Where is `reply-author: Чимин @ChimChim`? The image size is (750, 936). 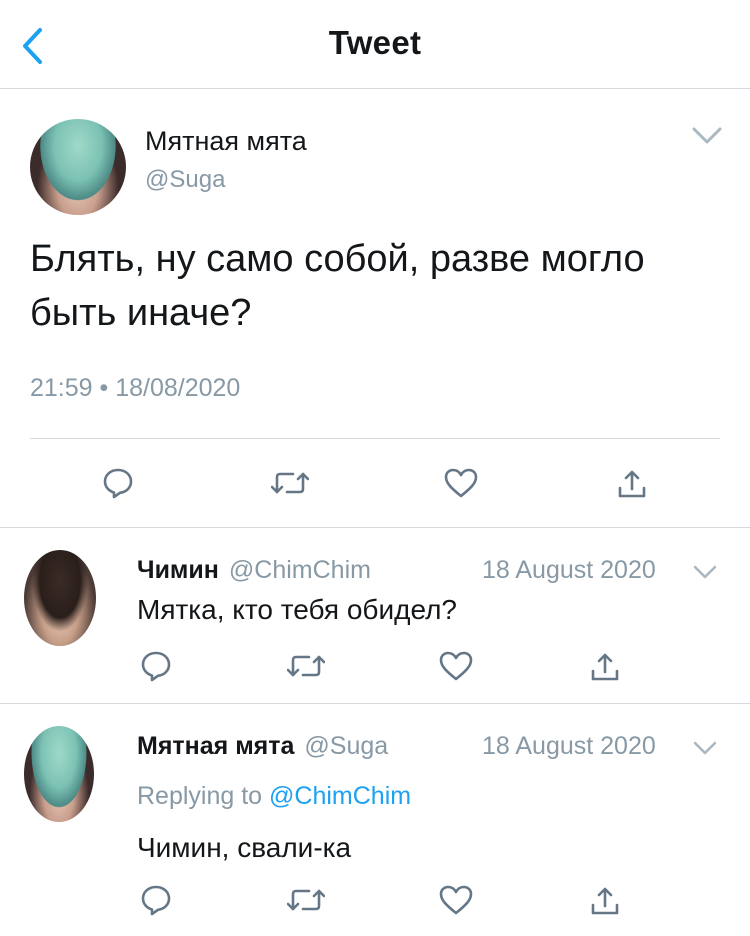
reply-author: Чимин @ChimChim is located at coordinates (254, 570).